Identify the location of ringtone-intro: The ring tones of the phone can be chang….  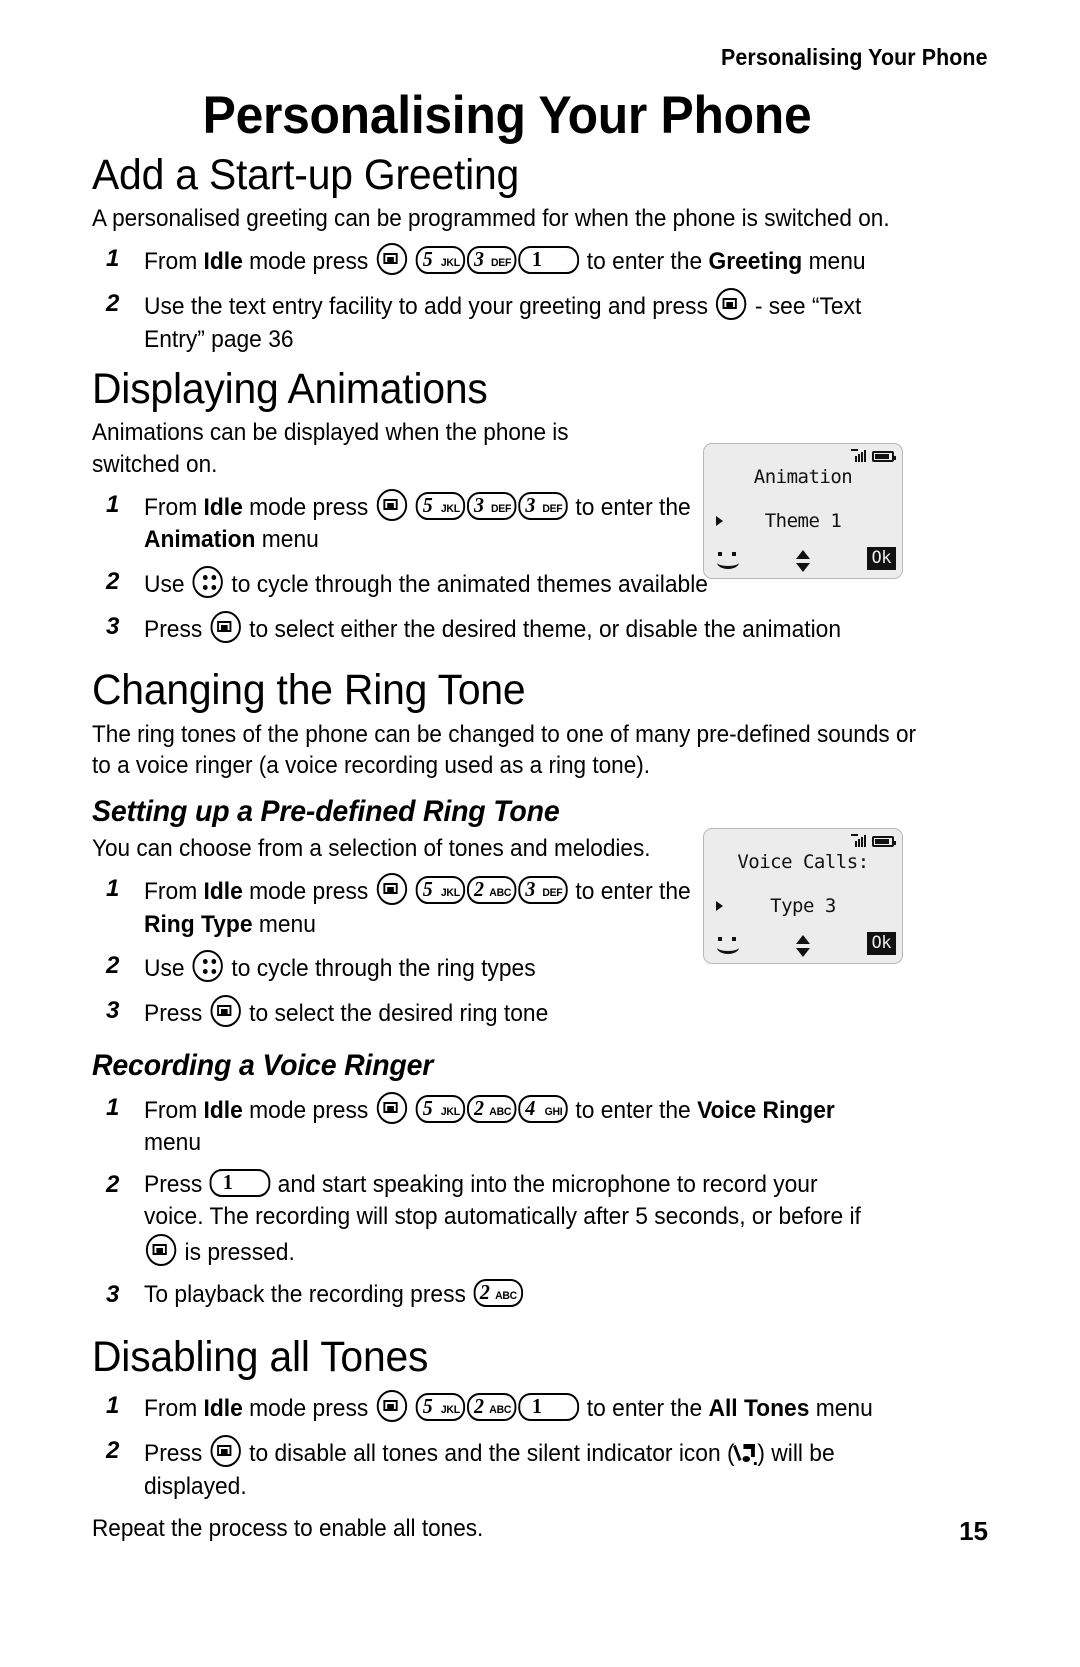
(504, 749).